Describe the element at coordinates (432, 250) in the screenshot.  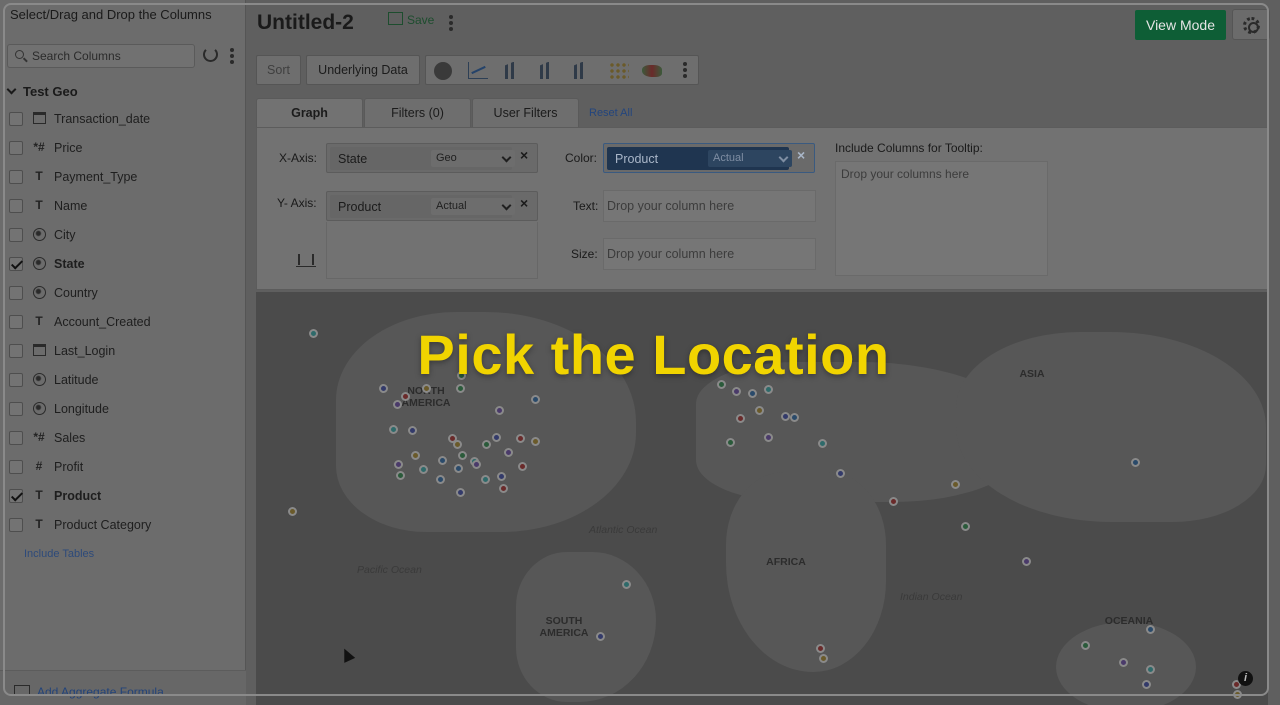
I see `y-axis-drop-area` at that location.